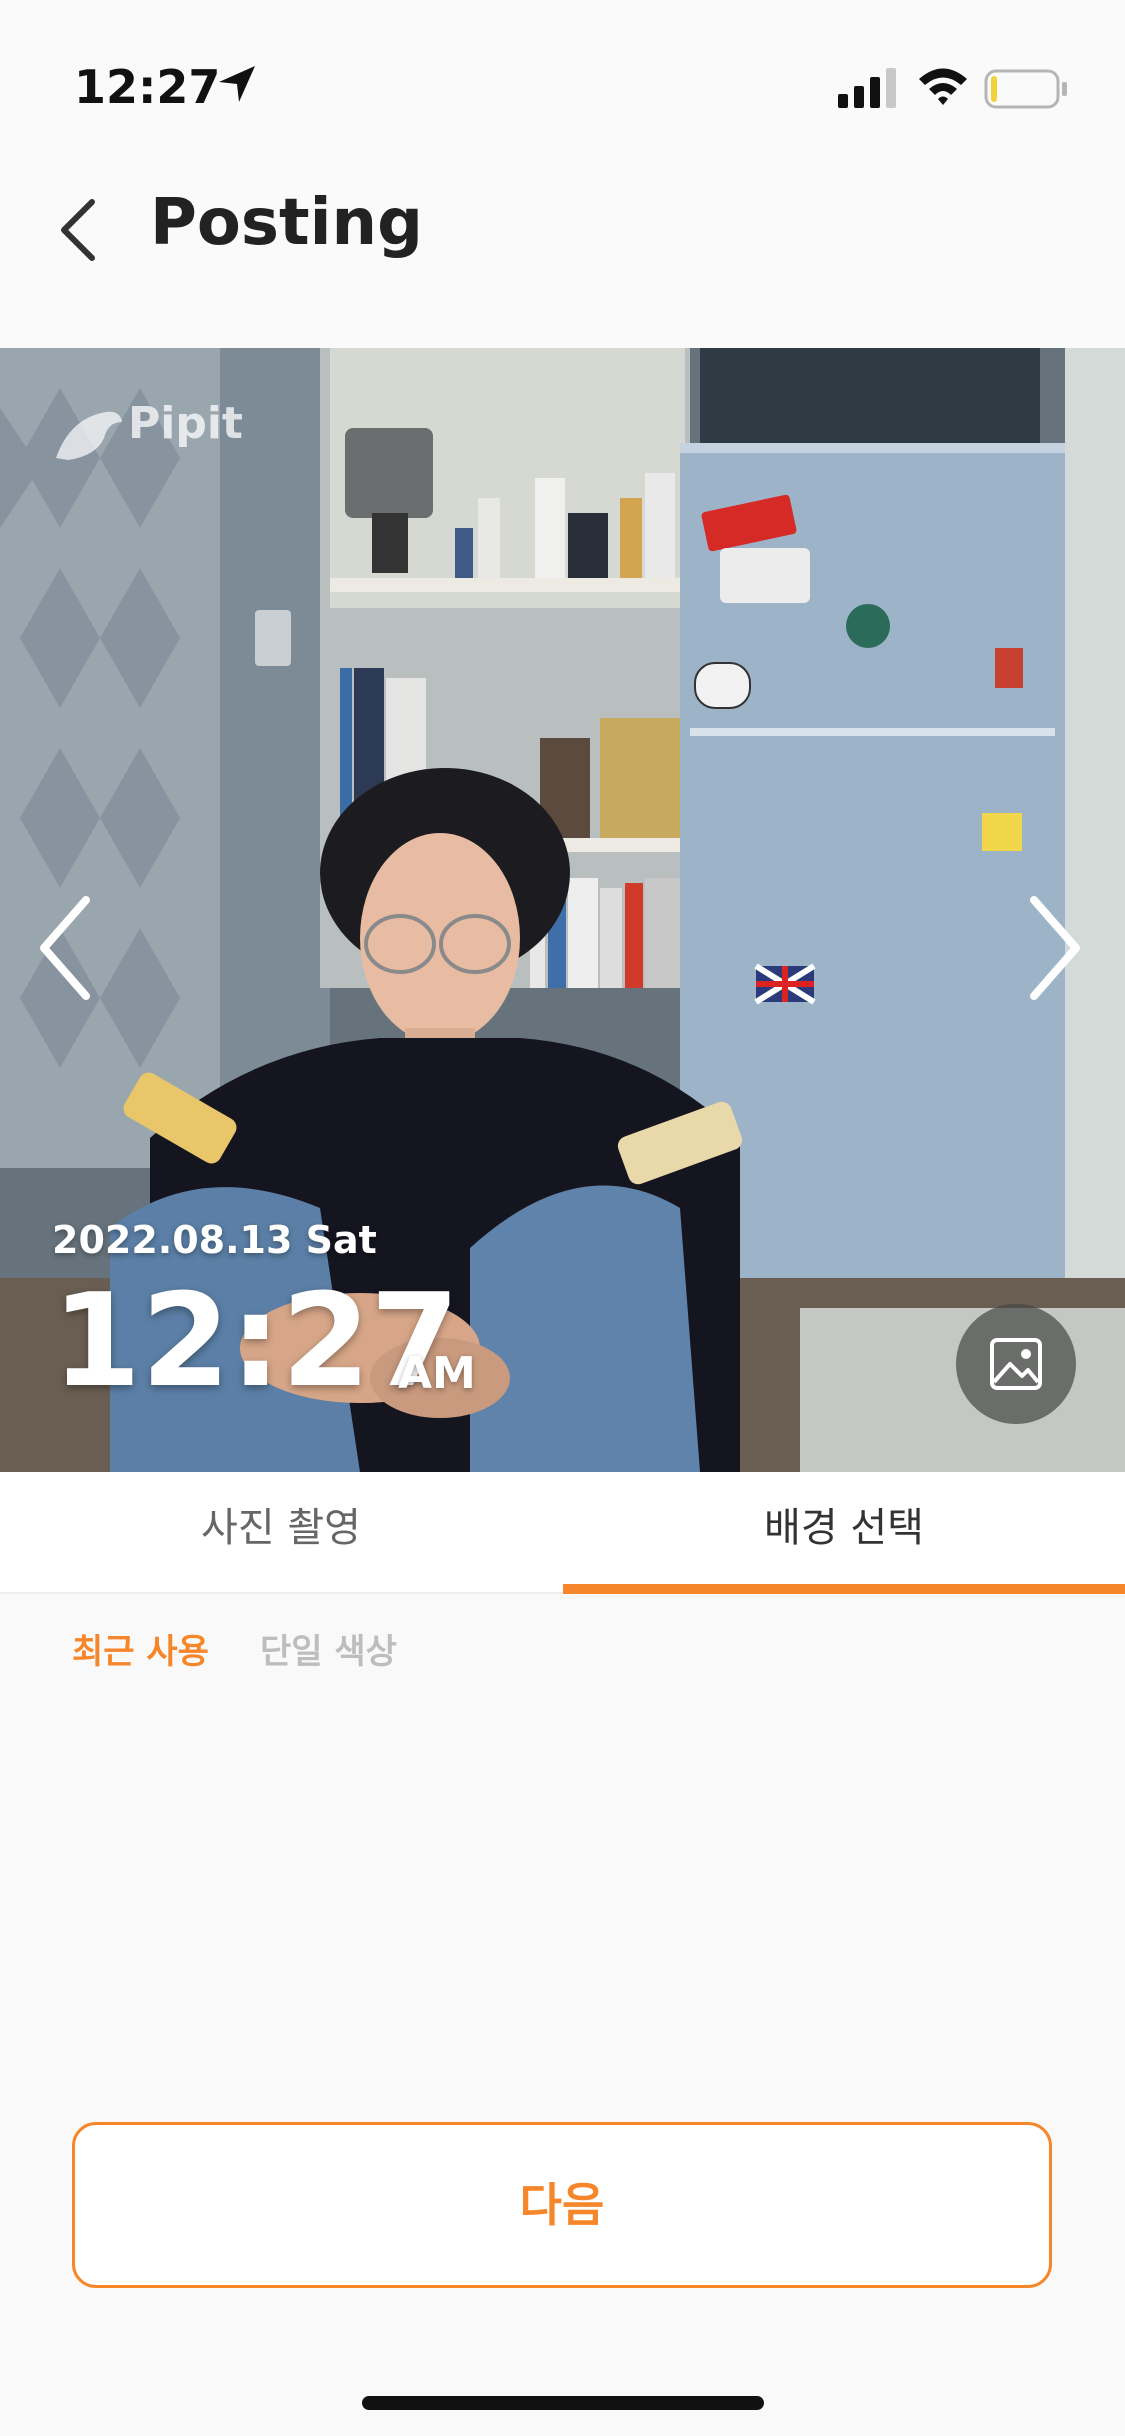 Image resolution: width=1125 pixels, height=2436 pixels. Describe the element at coordinates (437, 1373) in the screenshot. I see `photo-ampm-label: AM` at that location.